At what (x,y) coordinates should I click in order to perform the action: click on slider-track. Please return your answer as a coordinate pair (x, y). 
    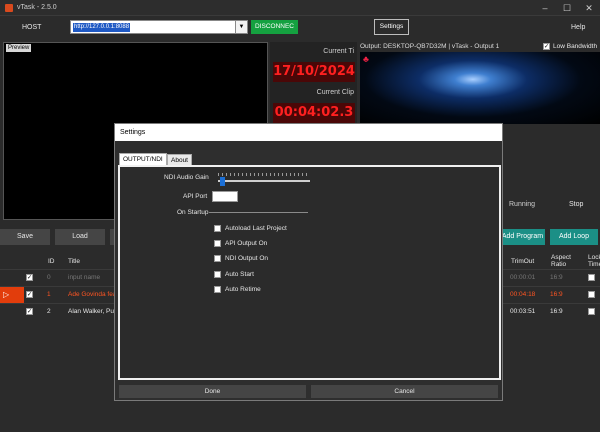
    Looking at the image, I should click on (264, 181).